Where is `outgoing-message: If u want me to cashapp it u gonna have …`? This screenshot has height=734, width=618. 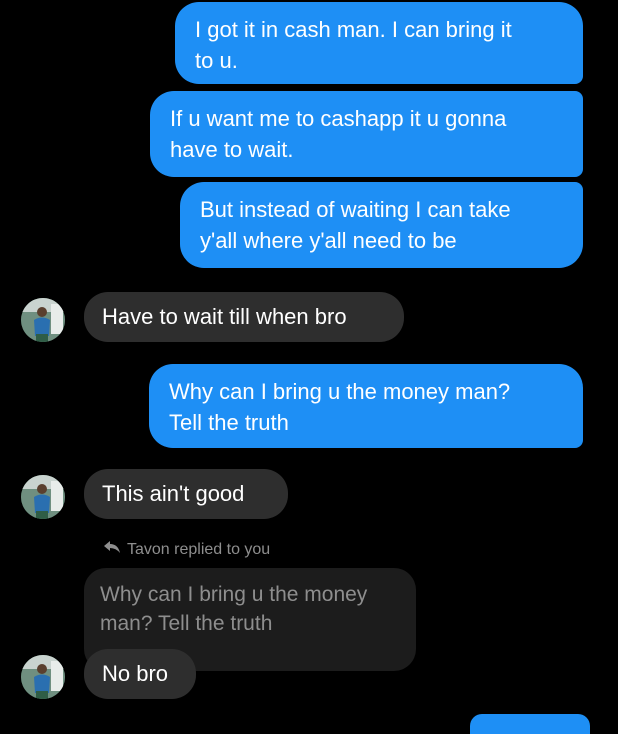
outgoing-message: If u want me to cashapp it u gonna have … is located at coordinates (366, 134).